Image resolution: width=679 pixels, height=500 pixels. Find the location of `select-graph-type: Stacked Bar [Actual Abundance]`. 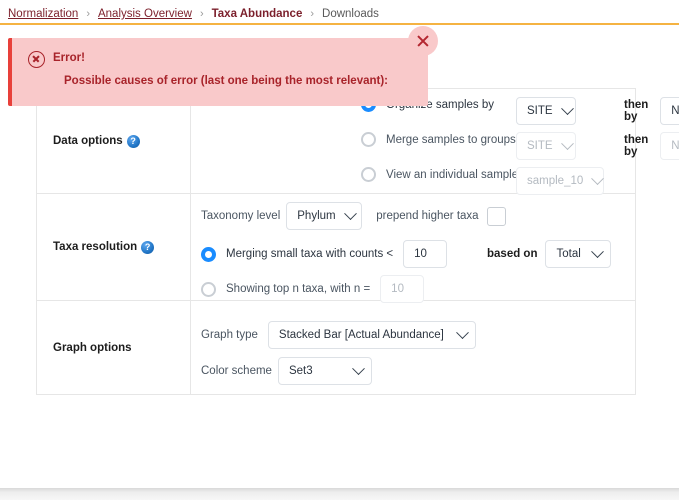

select-graph-type: Stacked Bar [Actual Abundance] is located at coordinates (371, 335).